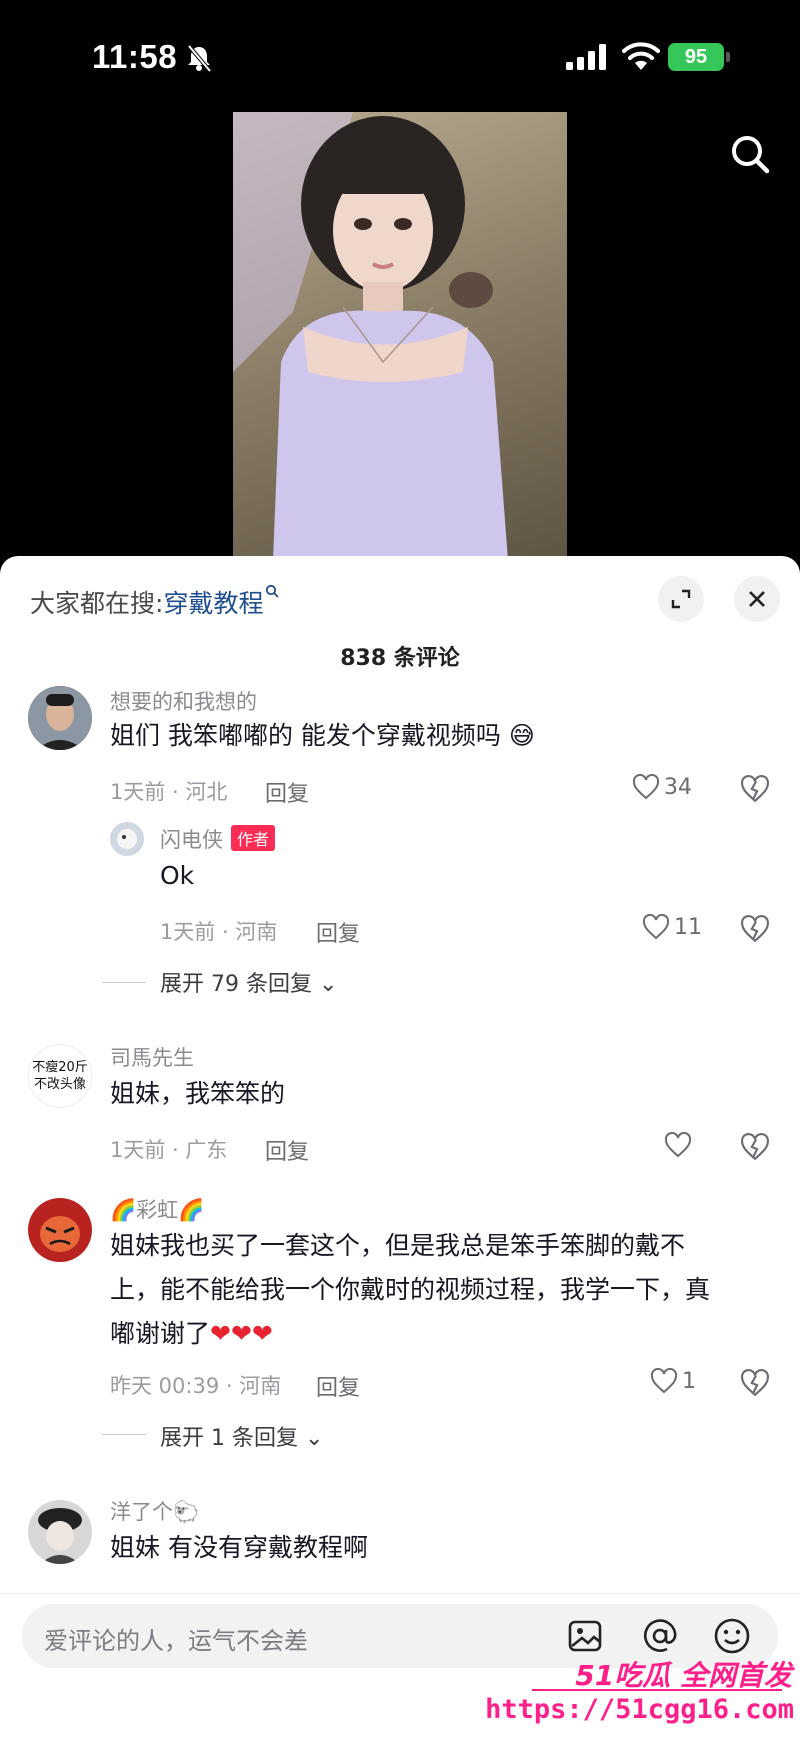  I want to click on video-thumbnail, so click(400, 336).